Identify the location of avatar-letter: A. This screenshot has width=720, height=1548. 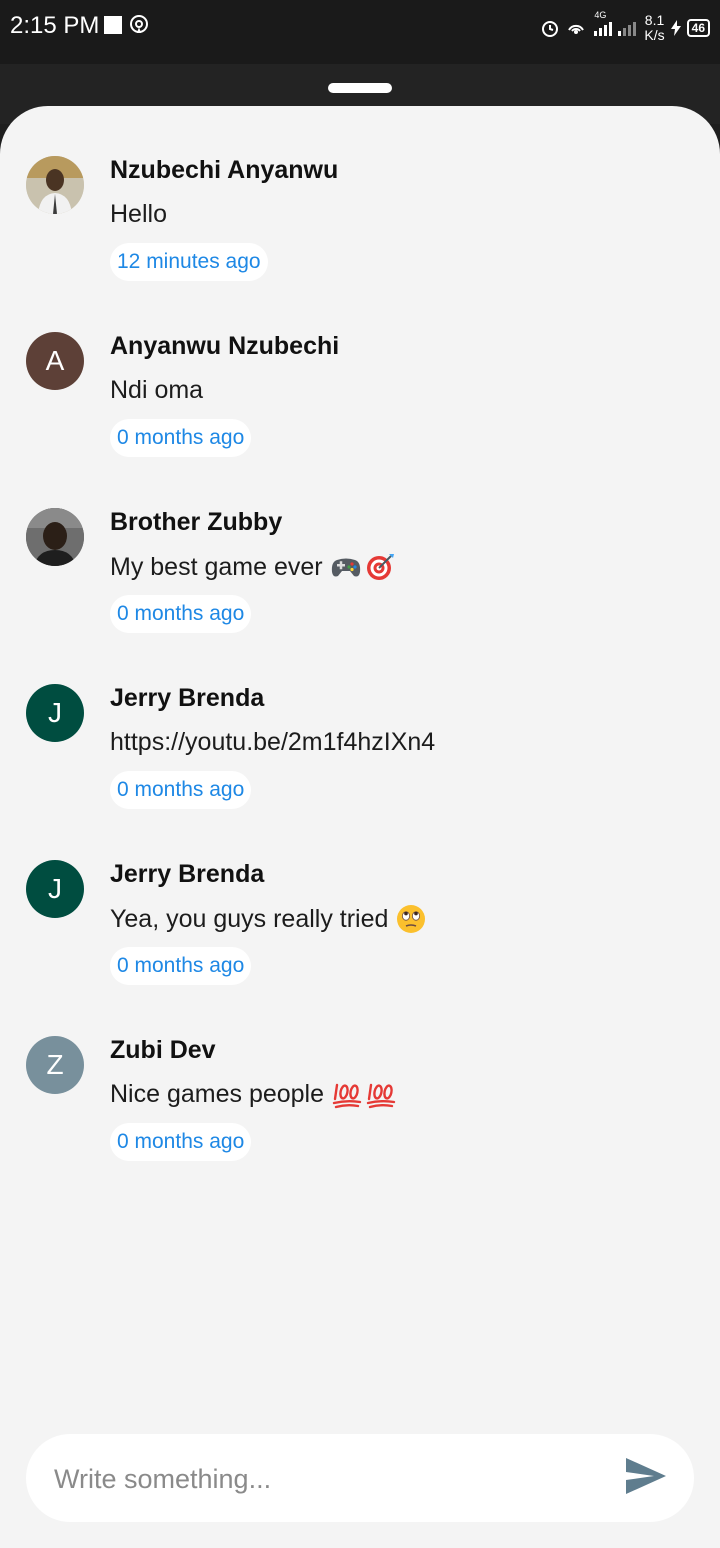
(55, 360).